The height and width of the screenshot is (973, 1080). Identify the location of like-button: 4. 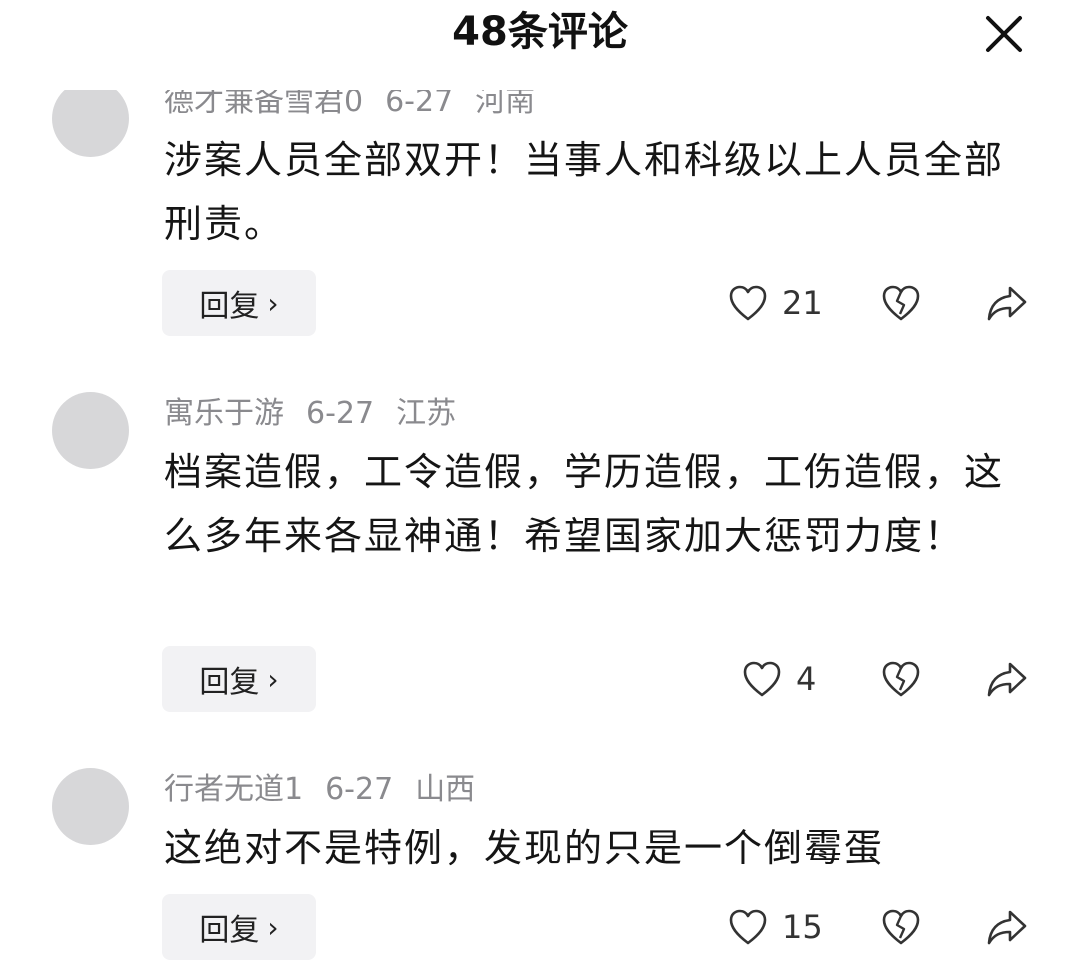
(779, 679).